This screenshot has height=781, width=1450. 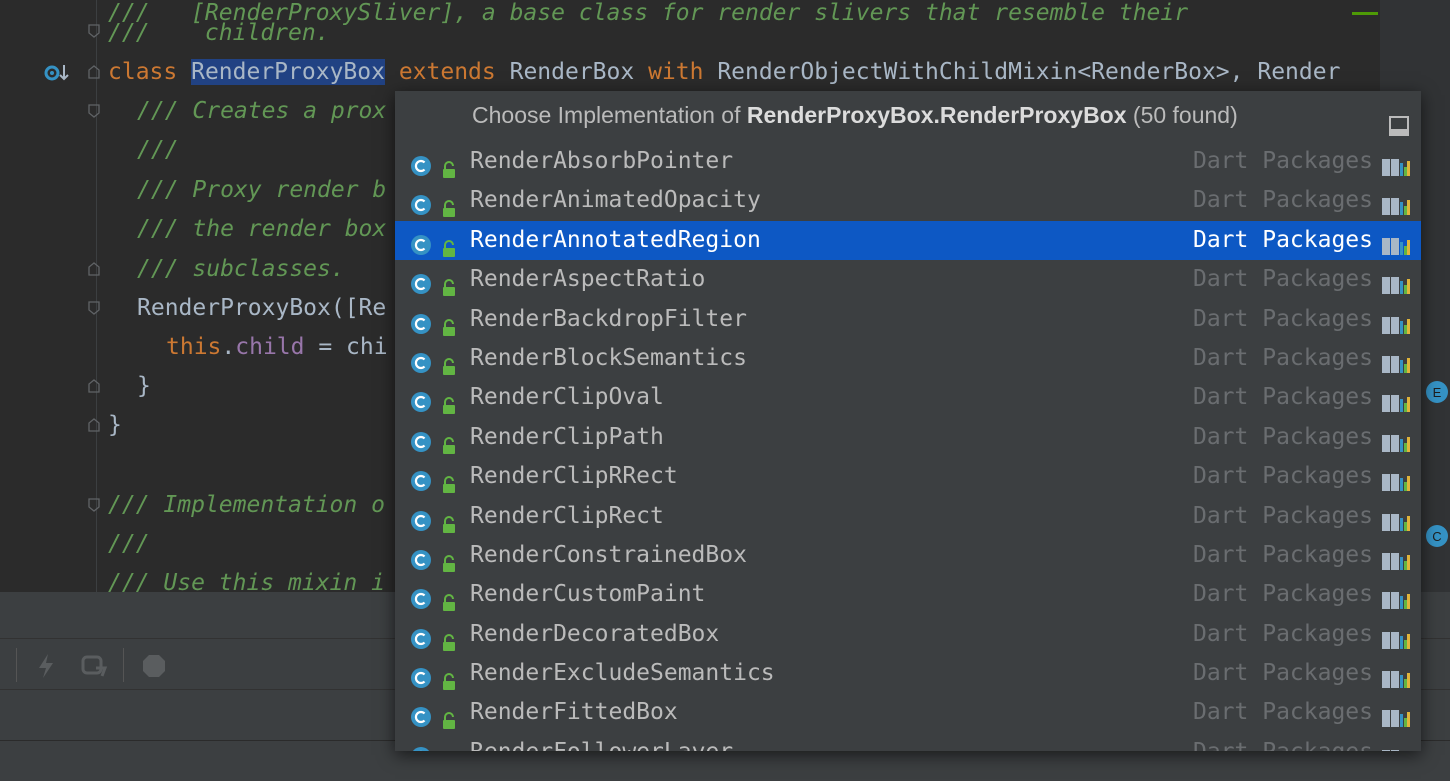 What do you see at coordinates (1396, 747) in the screenshot?
I see `library-icon` at bounding box center [1396, 747].